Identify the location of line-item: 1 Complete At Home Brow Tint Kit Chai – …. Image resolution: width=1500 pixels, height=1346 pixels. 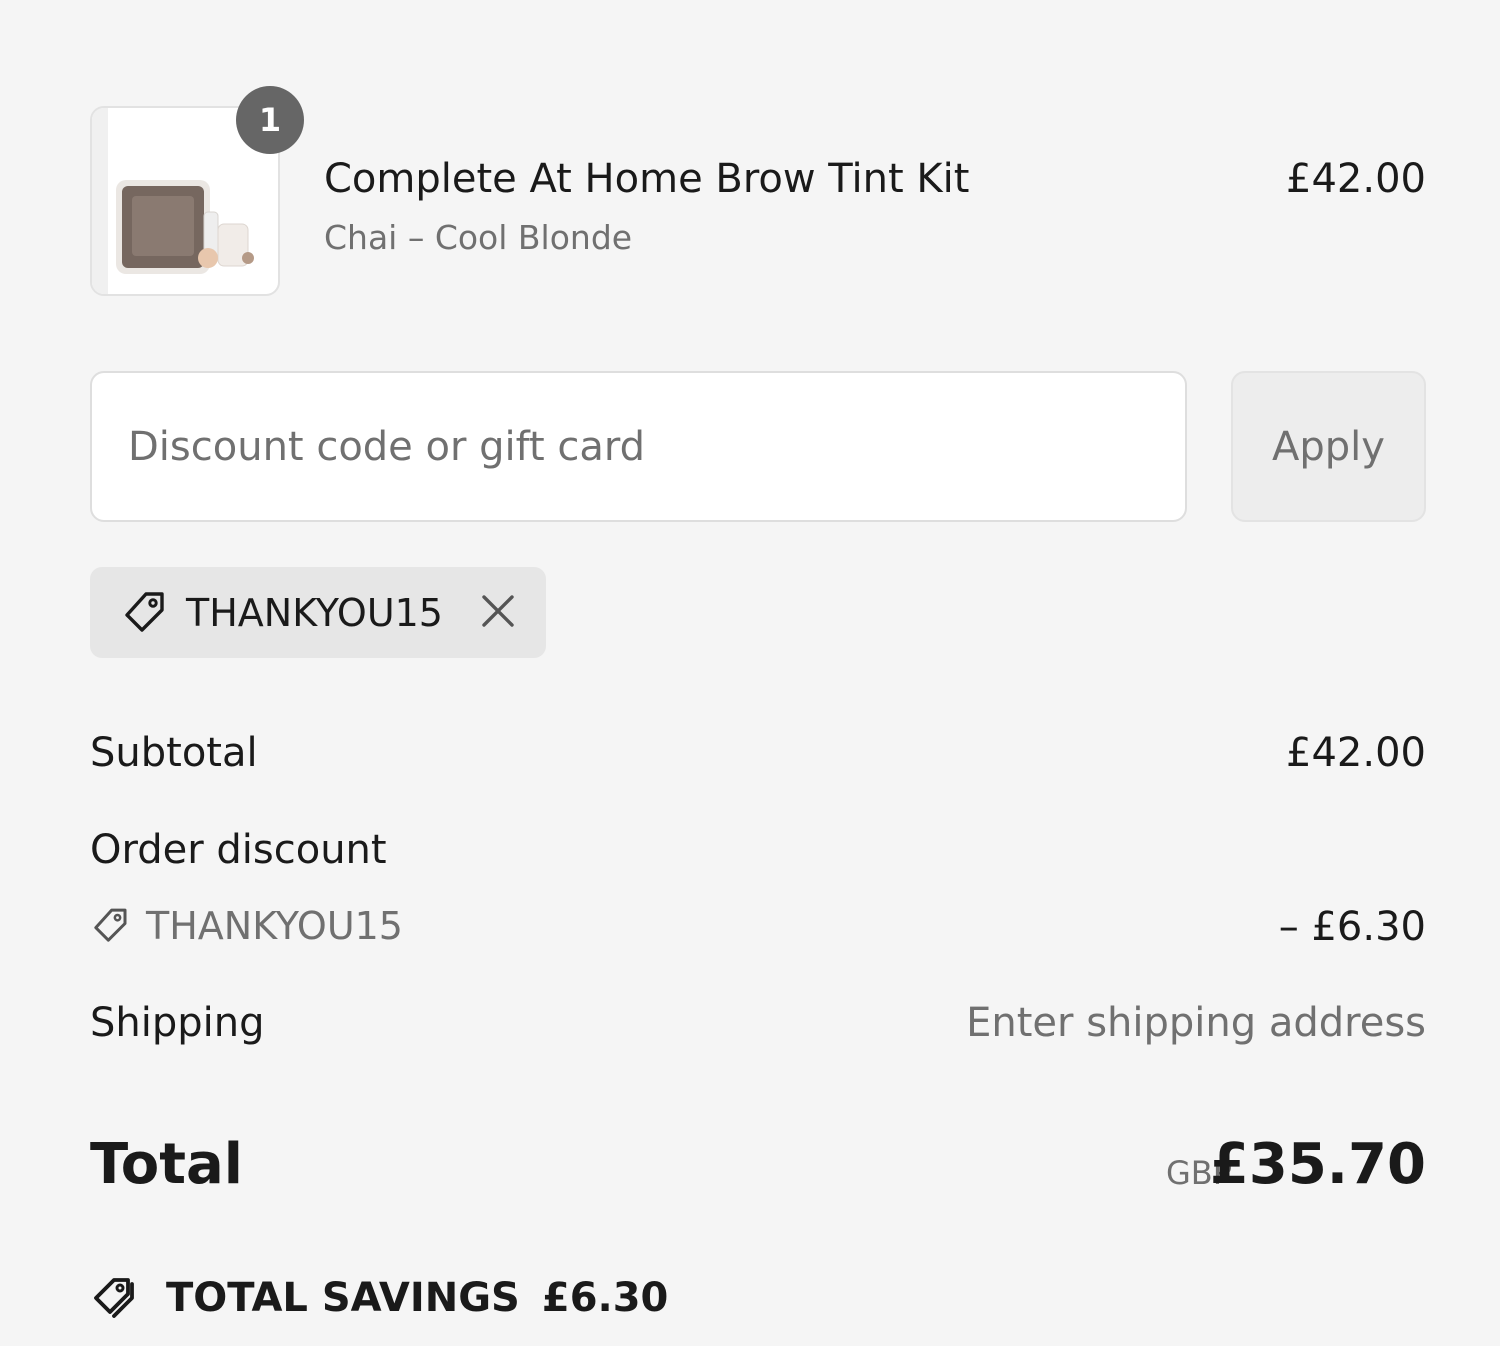
(758, 192).